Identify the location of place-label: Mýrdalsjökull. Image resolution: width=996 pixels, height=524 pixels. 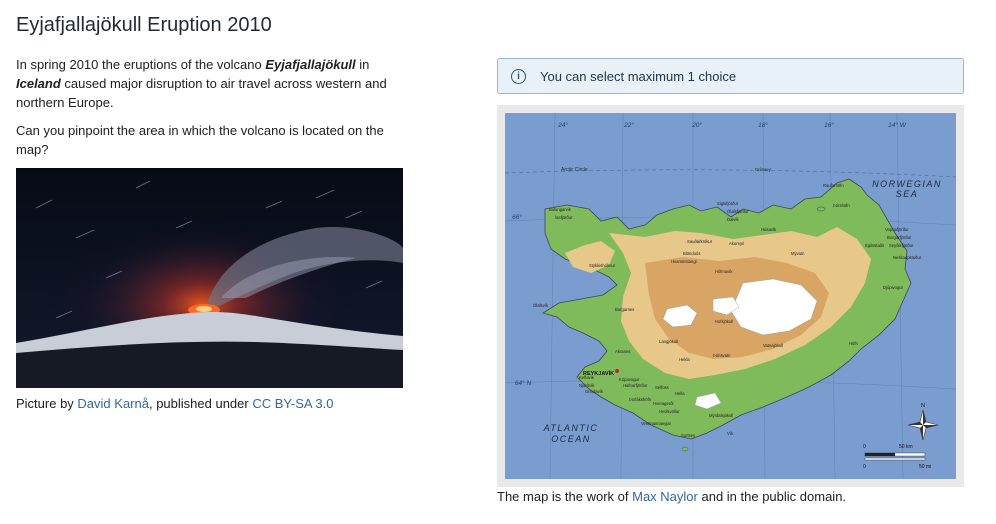
(721, 415).